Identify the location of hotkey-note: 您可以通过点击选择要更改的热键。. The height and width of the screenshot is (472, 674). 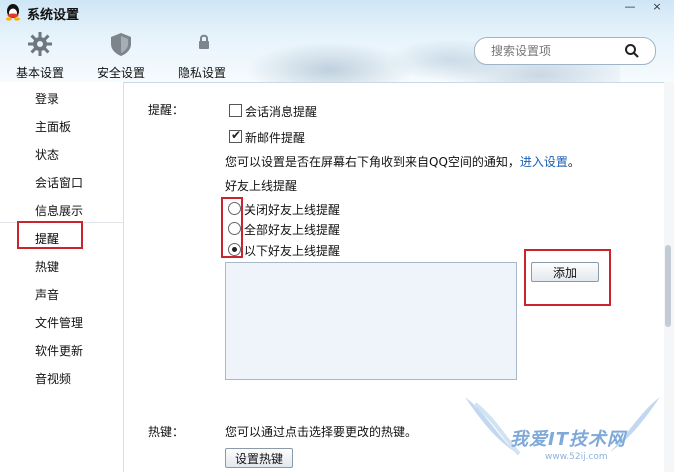
(321, 432).